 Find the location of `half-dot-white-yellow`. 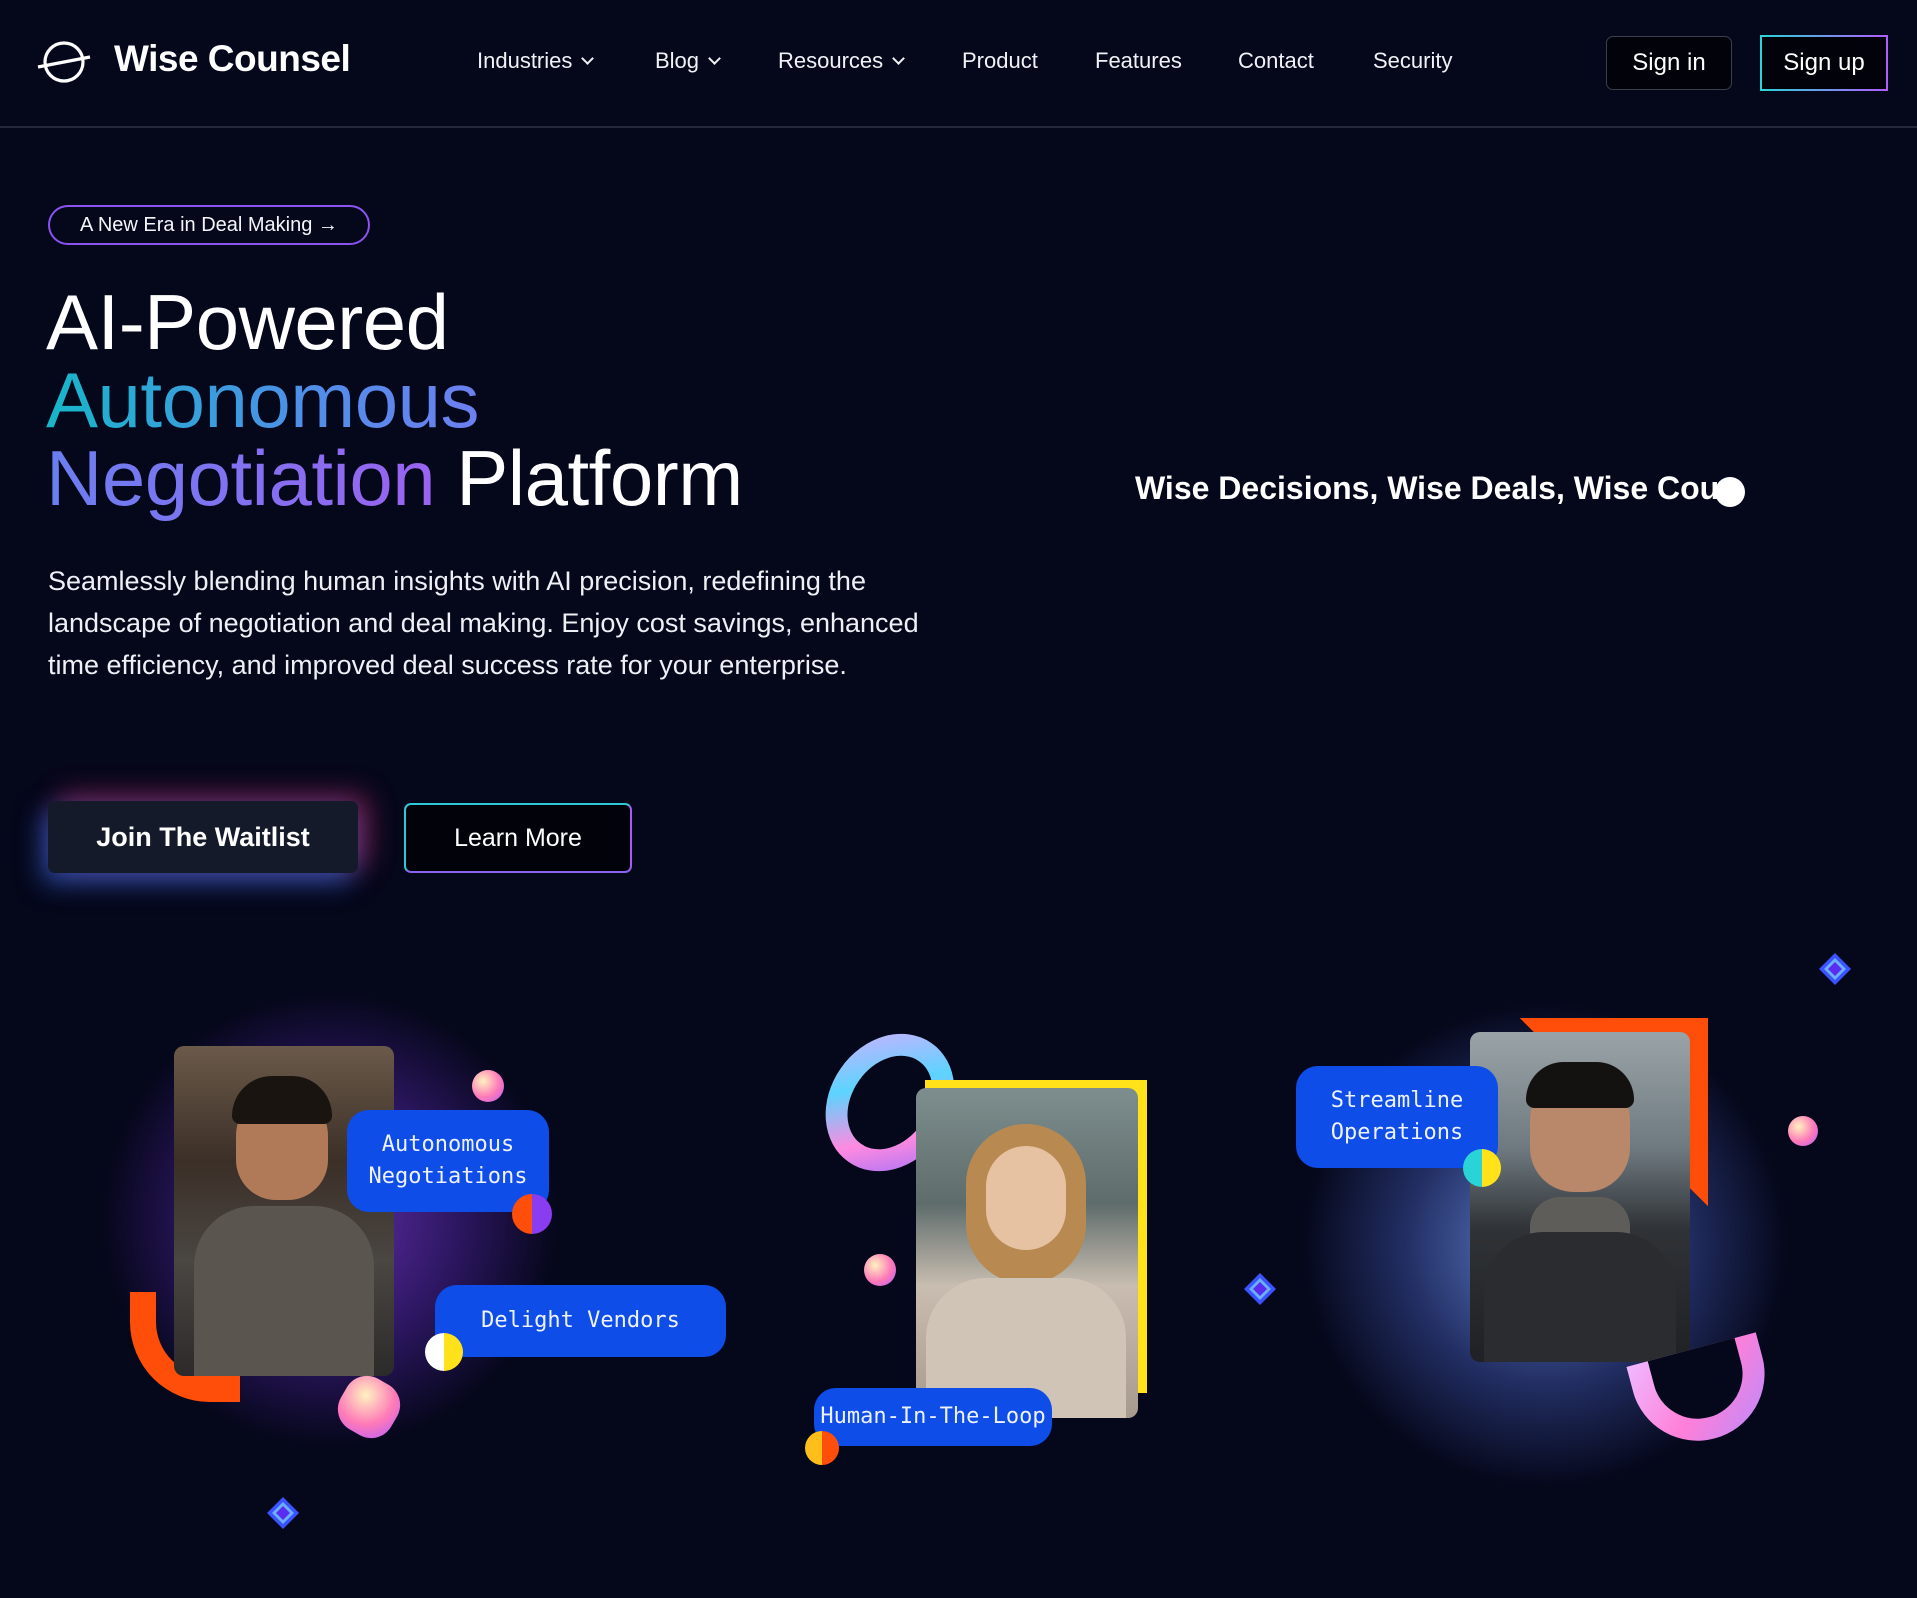

half-dot-white-yellow is located at coordinates (444, 1352).